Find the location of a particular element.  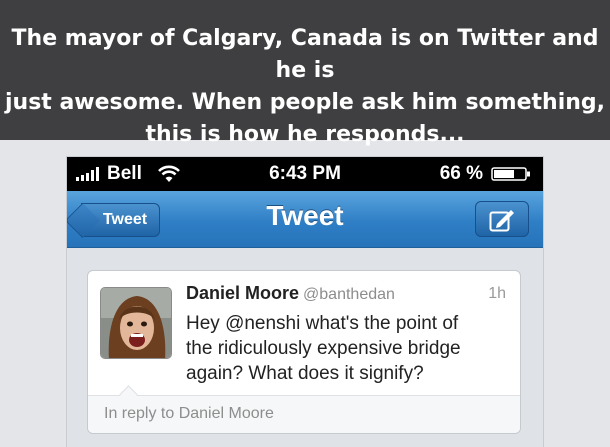

divider is located at coordinates (304, 395).